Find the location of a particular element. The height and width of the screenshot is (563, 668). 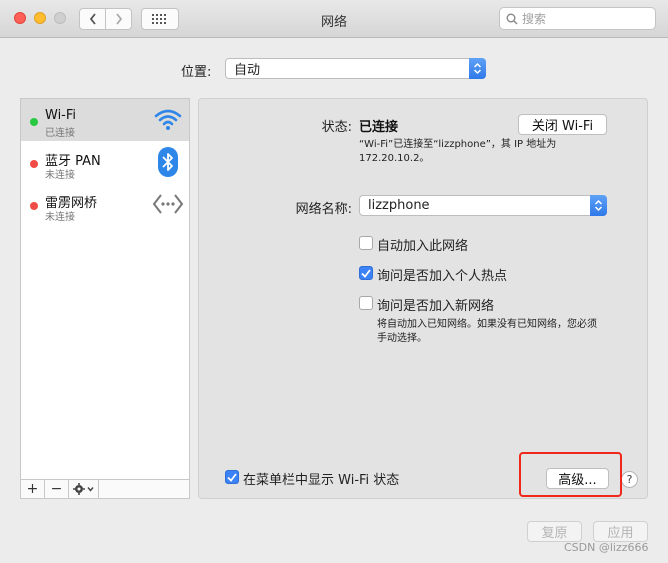

auto-join-label: 自动加入此网络 is located at coordinates (423, 246).